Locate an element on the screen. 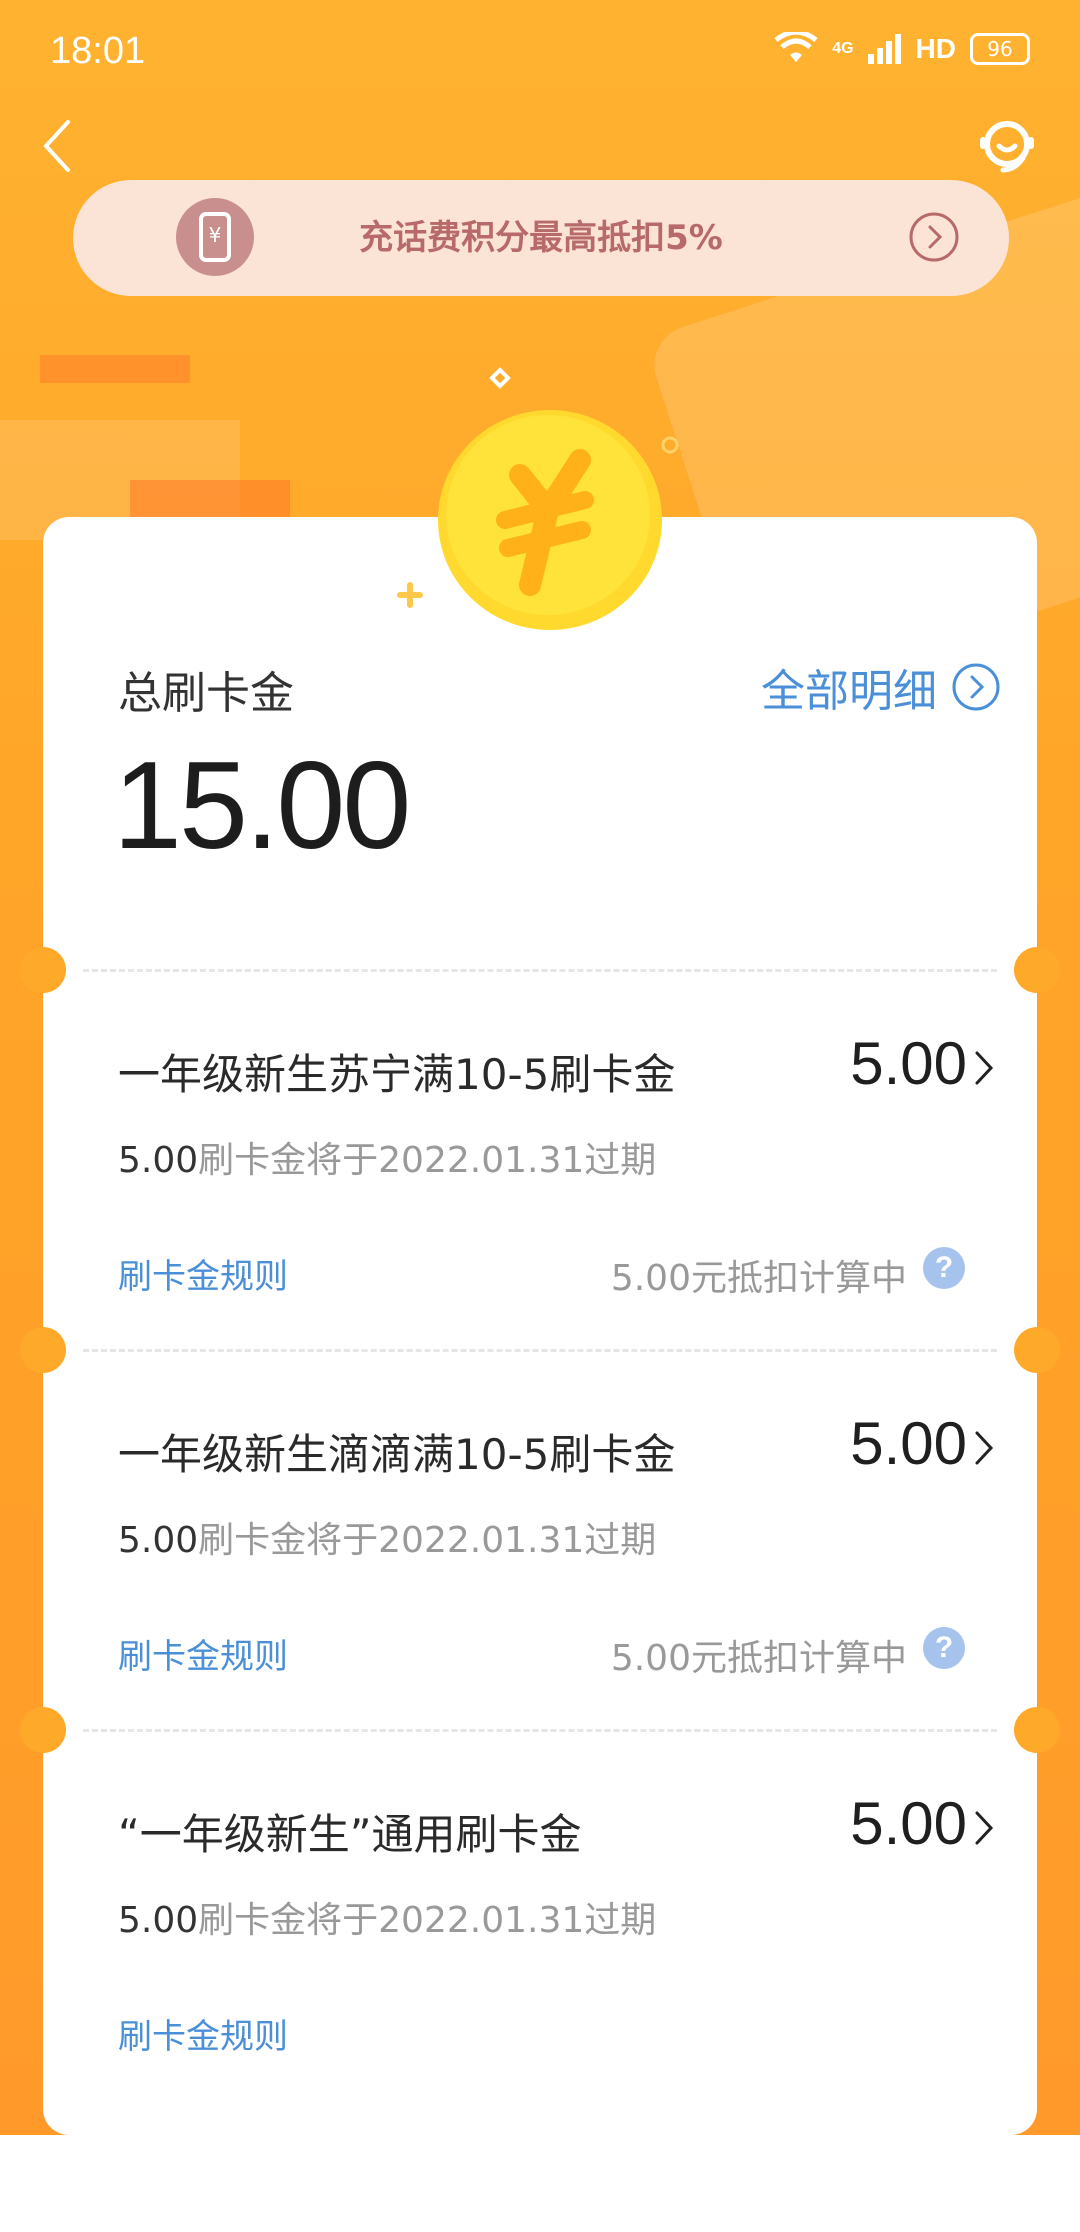 Image resolution: width=1080 pixels, height=2232 pixels. coupon-title: 一年级新生滴滴满10-5刷卡金 is located at coordinates (397, 1454).